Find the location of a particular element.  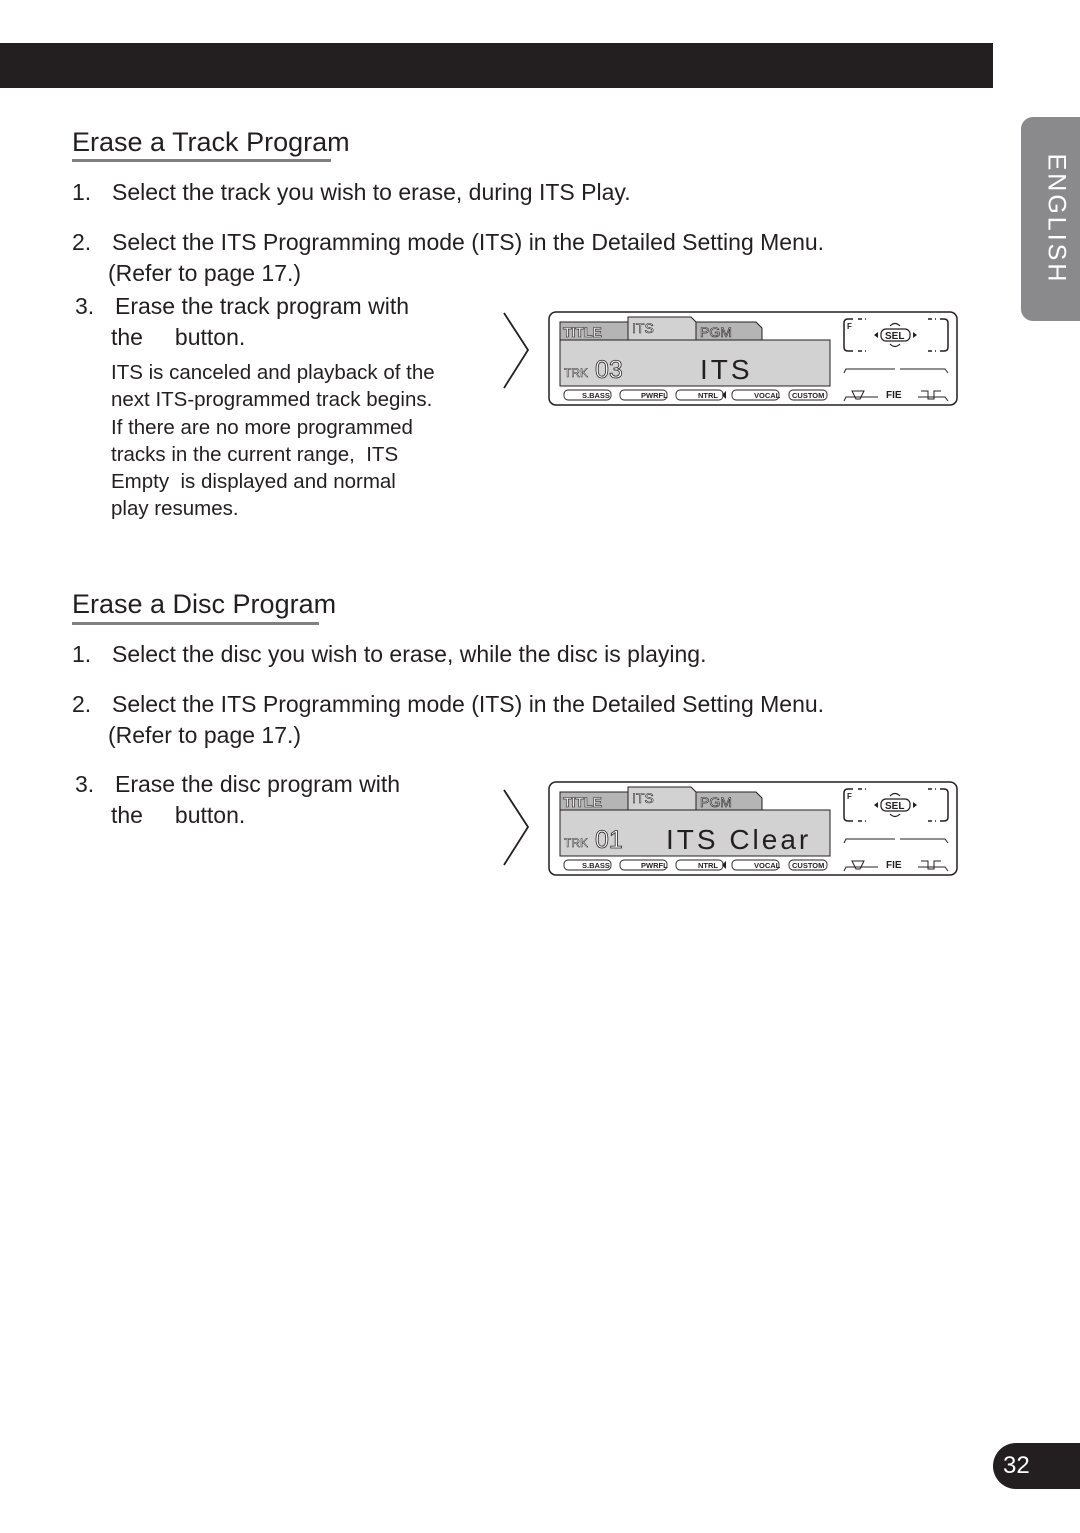

section-title-erase-track: Erase a Track Program is located at coordinates (211, 142).